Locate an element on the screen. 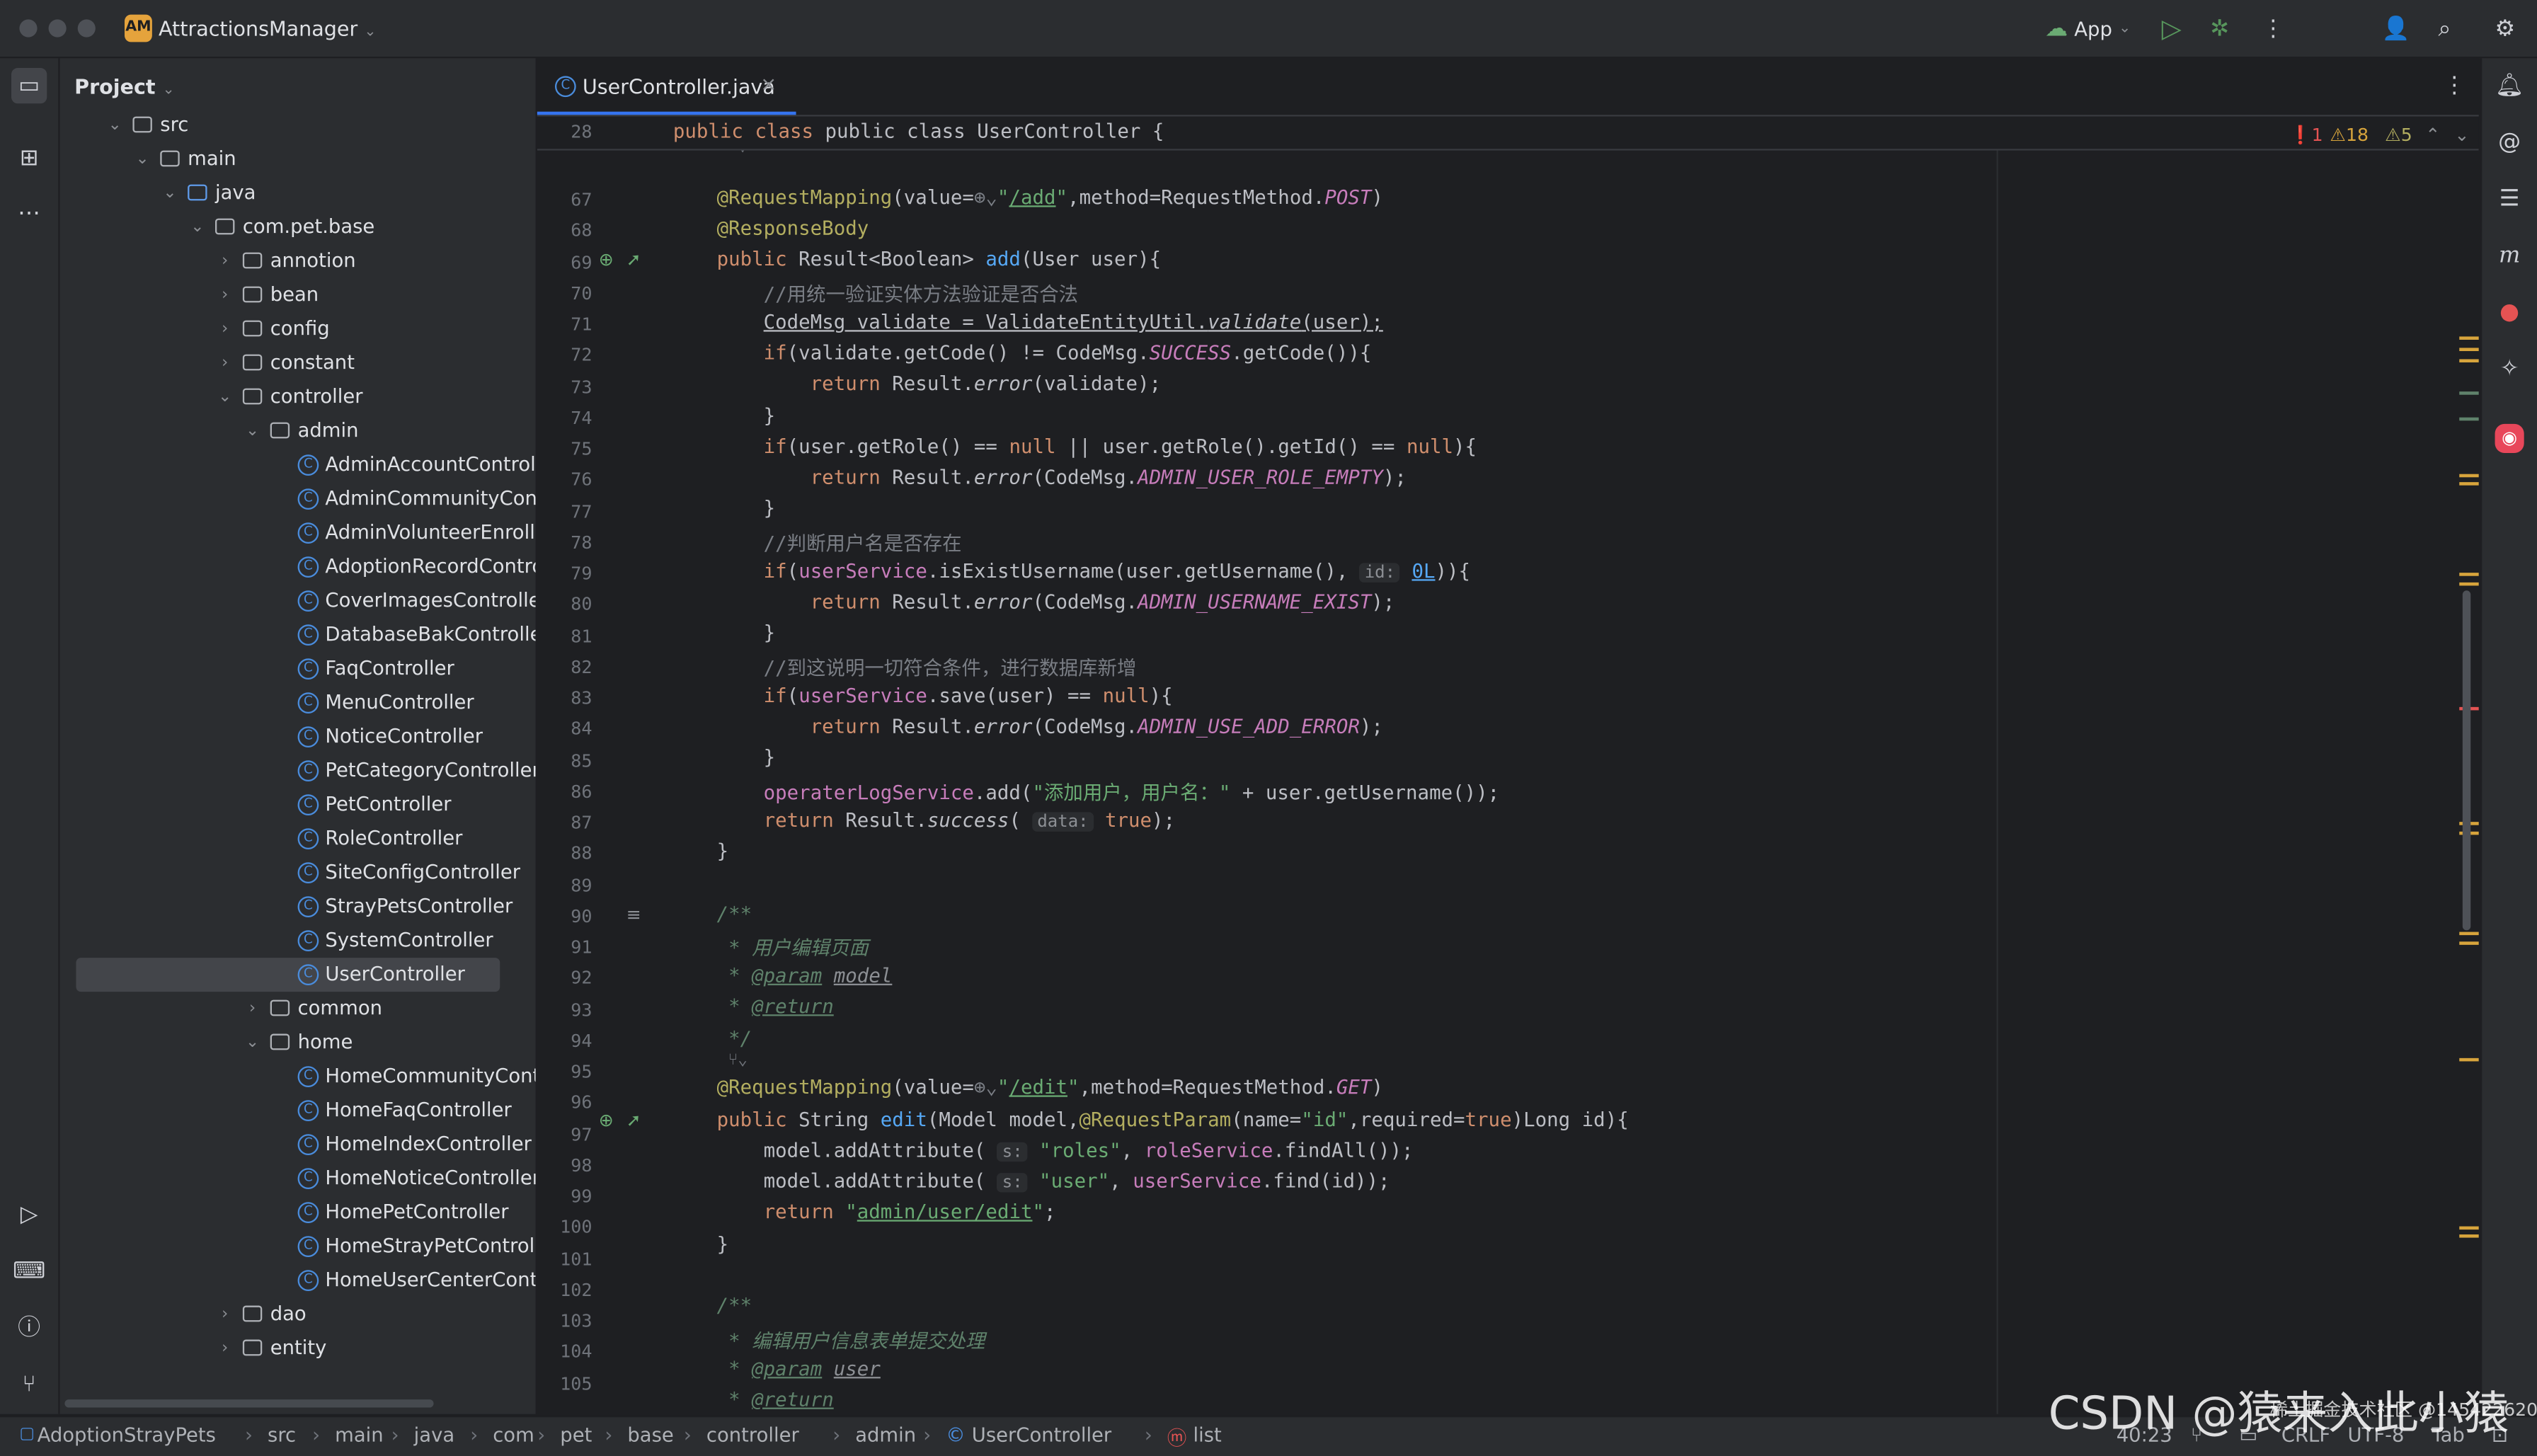 This screenshot has width=2537, height=1456. tab-user-controller: C UserController.java × is located at coordinates (666, 86).